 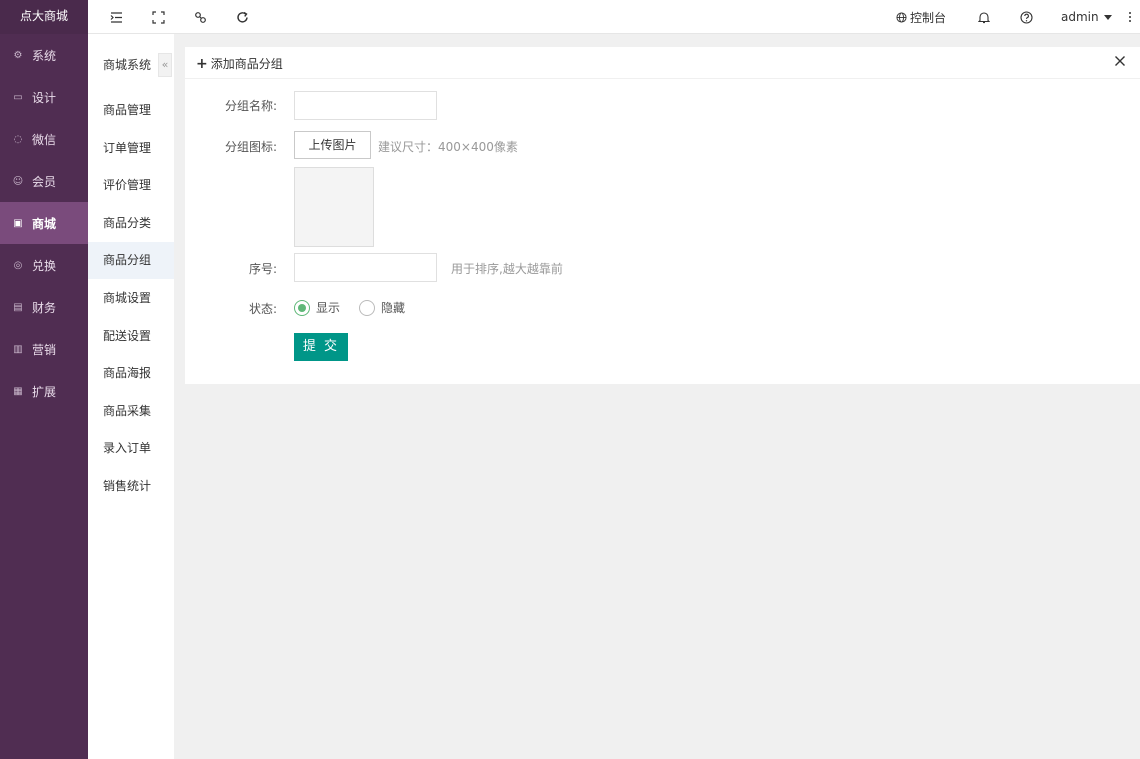 I want to click on exchange-icon: ◎, so click(x=18, y=265).